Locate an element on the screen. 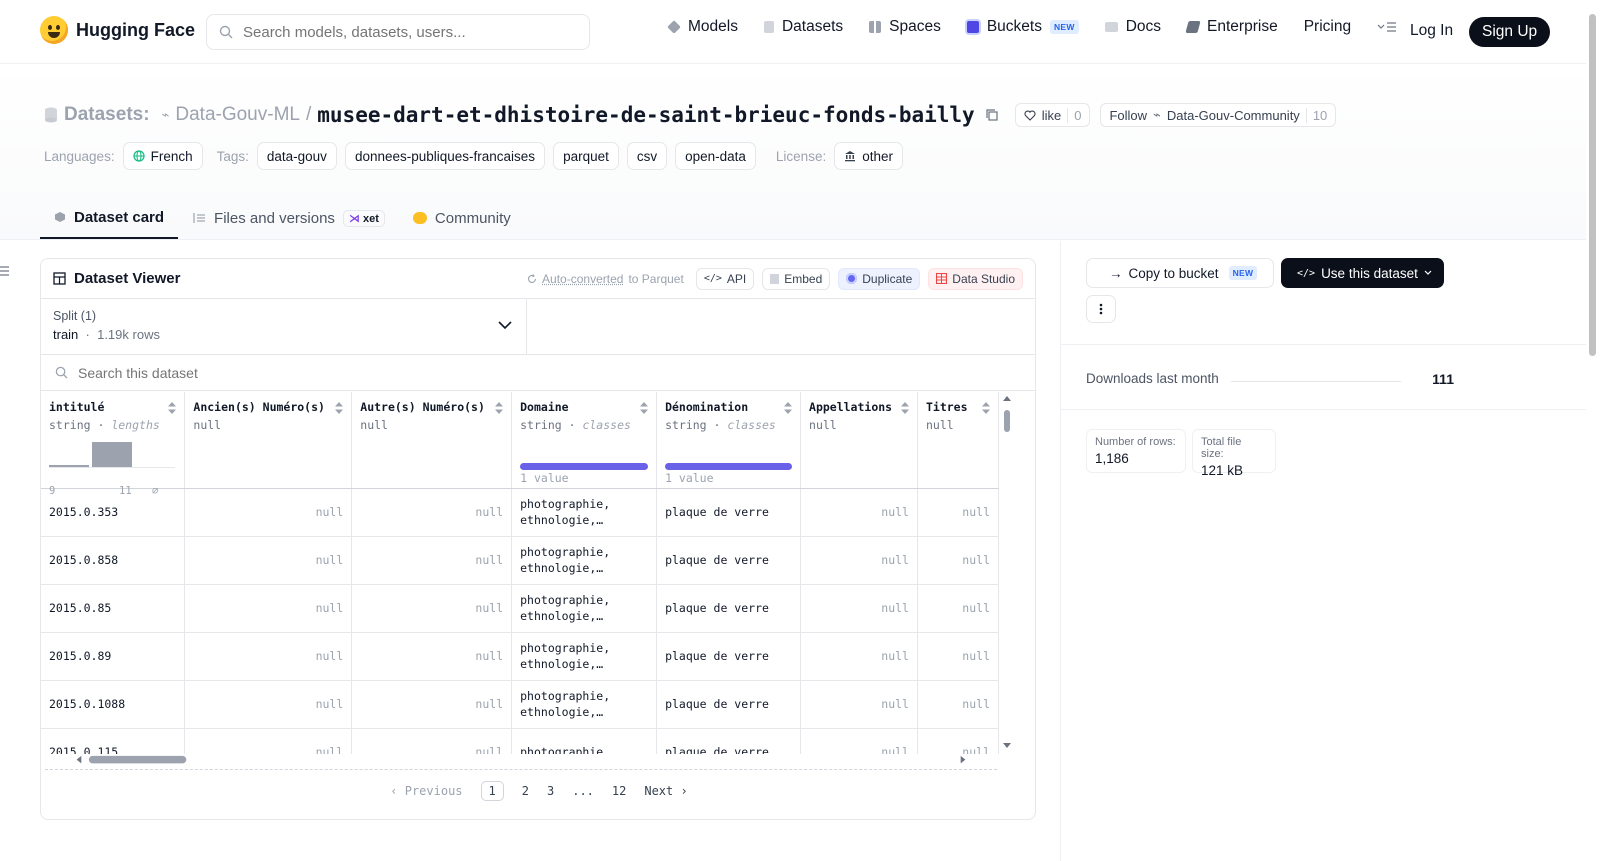 The width and height of the screenshot is (1600, 861). table-cell: 2015.0.1088 is located at coordinates (113, 704).